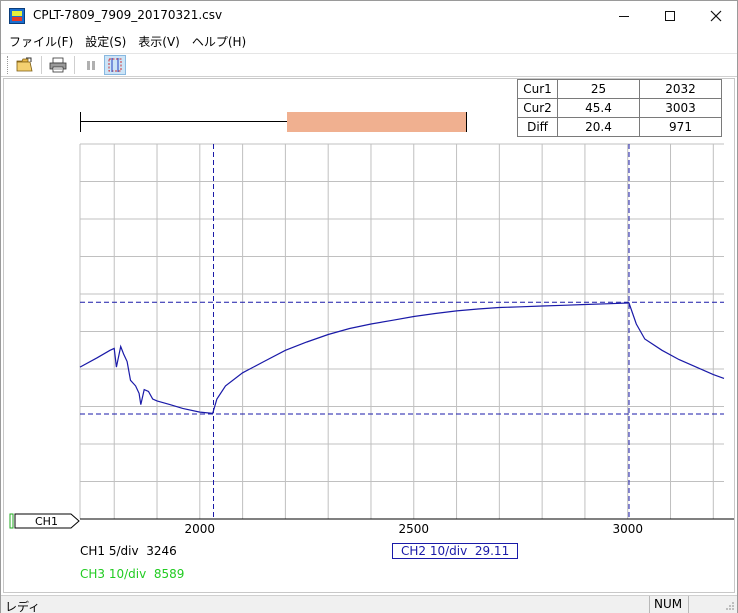 The height and width of the screenshot is (613, 738). I want to click on ch3-readout: CH3 10/div 8589, so click(132, 574).